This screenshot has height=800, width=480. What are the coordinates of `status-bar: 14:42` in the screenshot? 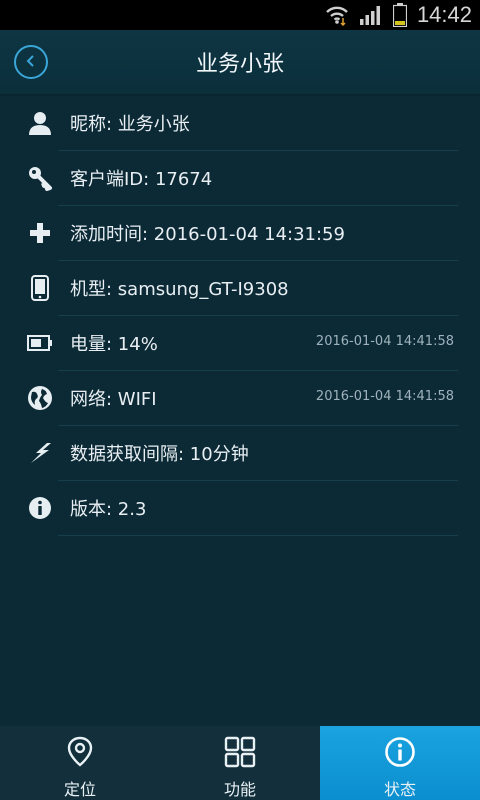 It's located at (240, 15).